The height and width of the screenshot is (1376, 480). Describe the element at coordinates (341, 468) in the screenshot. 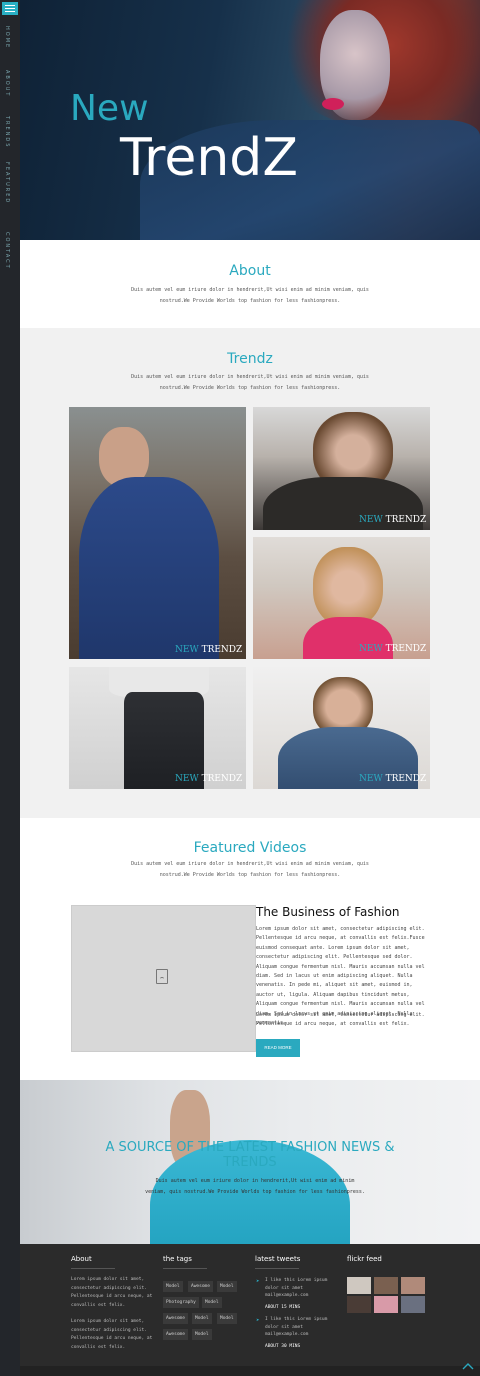

I see `trend-tile-woman-sunglasses: NEW TRENDZ` at that location.